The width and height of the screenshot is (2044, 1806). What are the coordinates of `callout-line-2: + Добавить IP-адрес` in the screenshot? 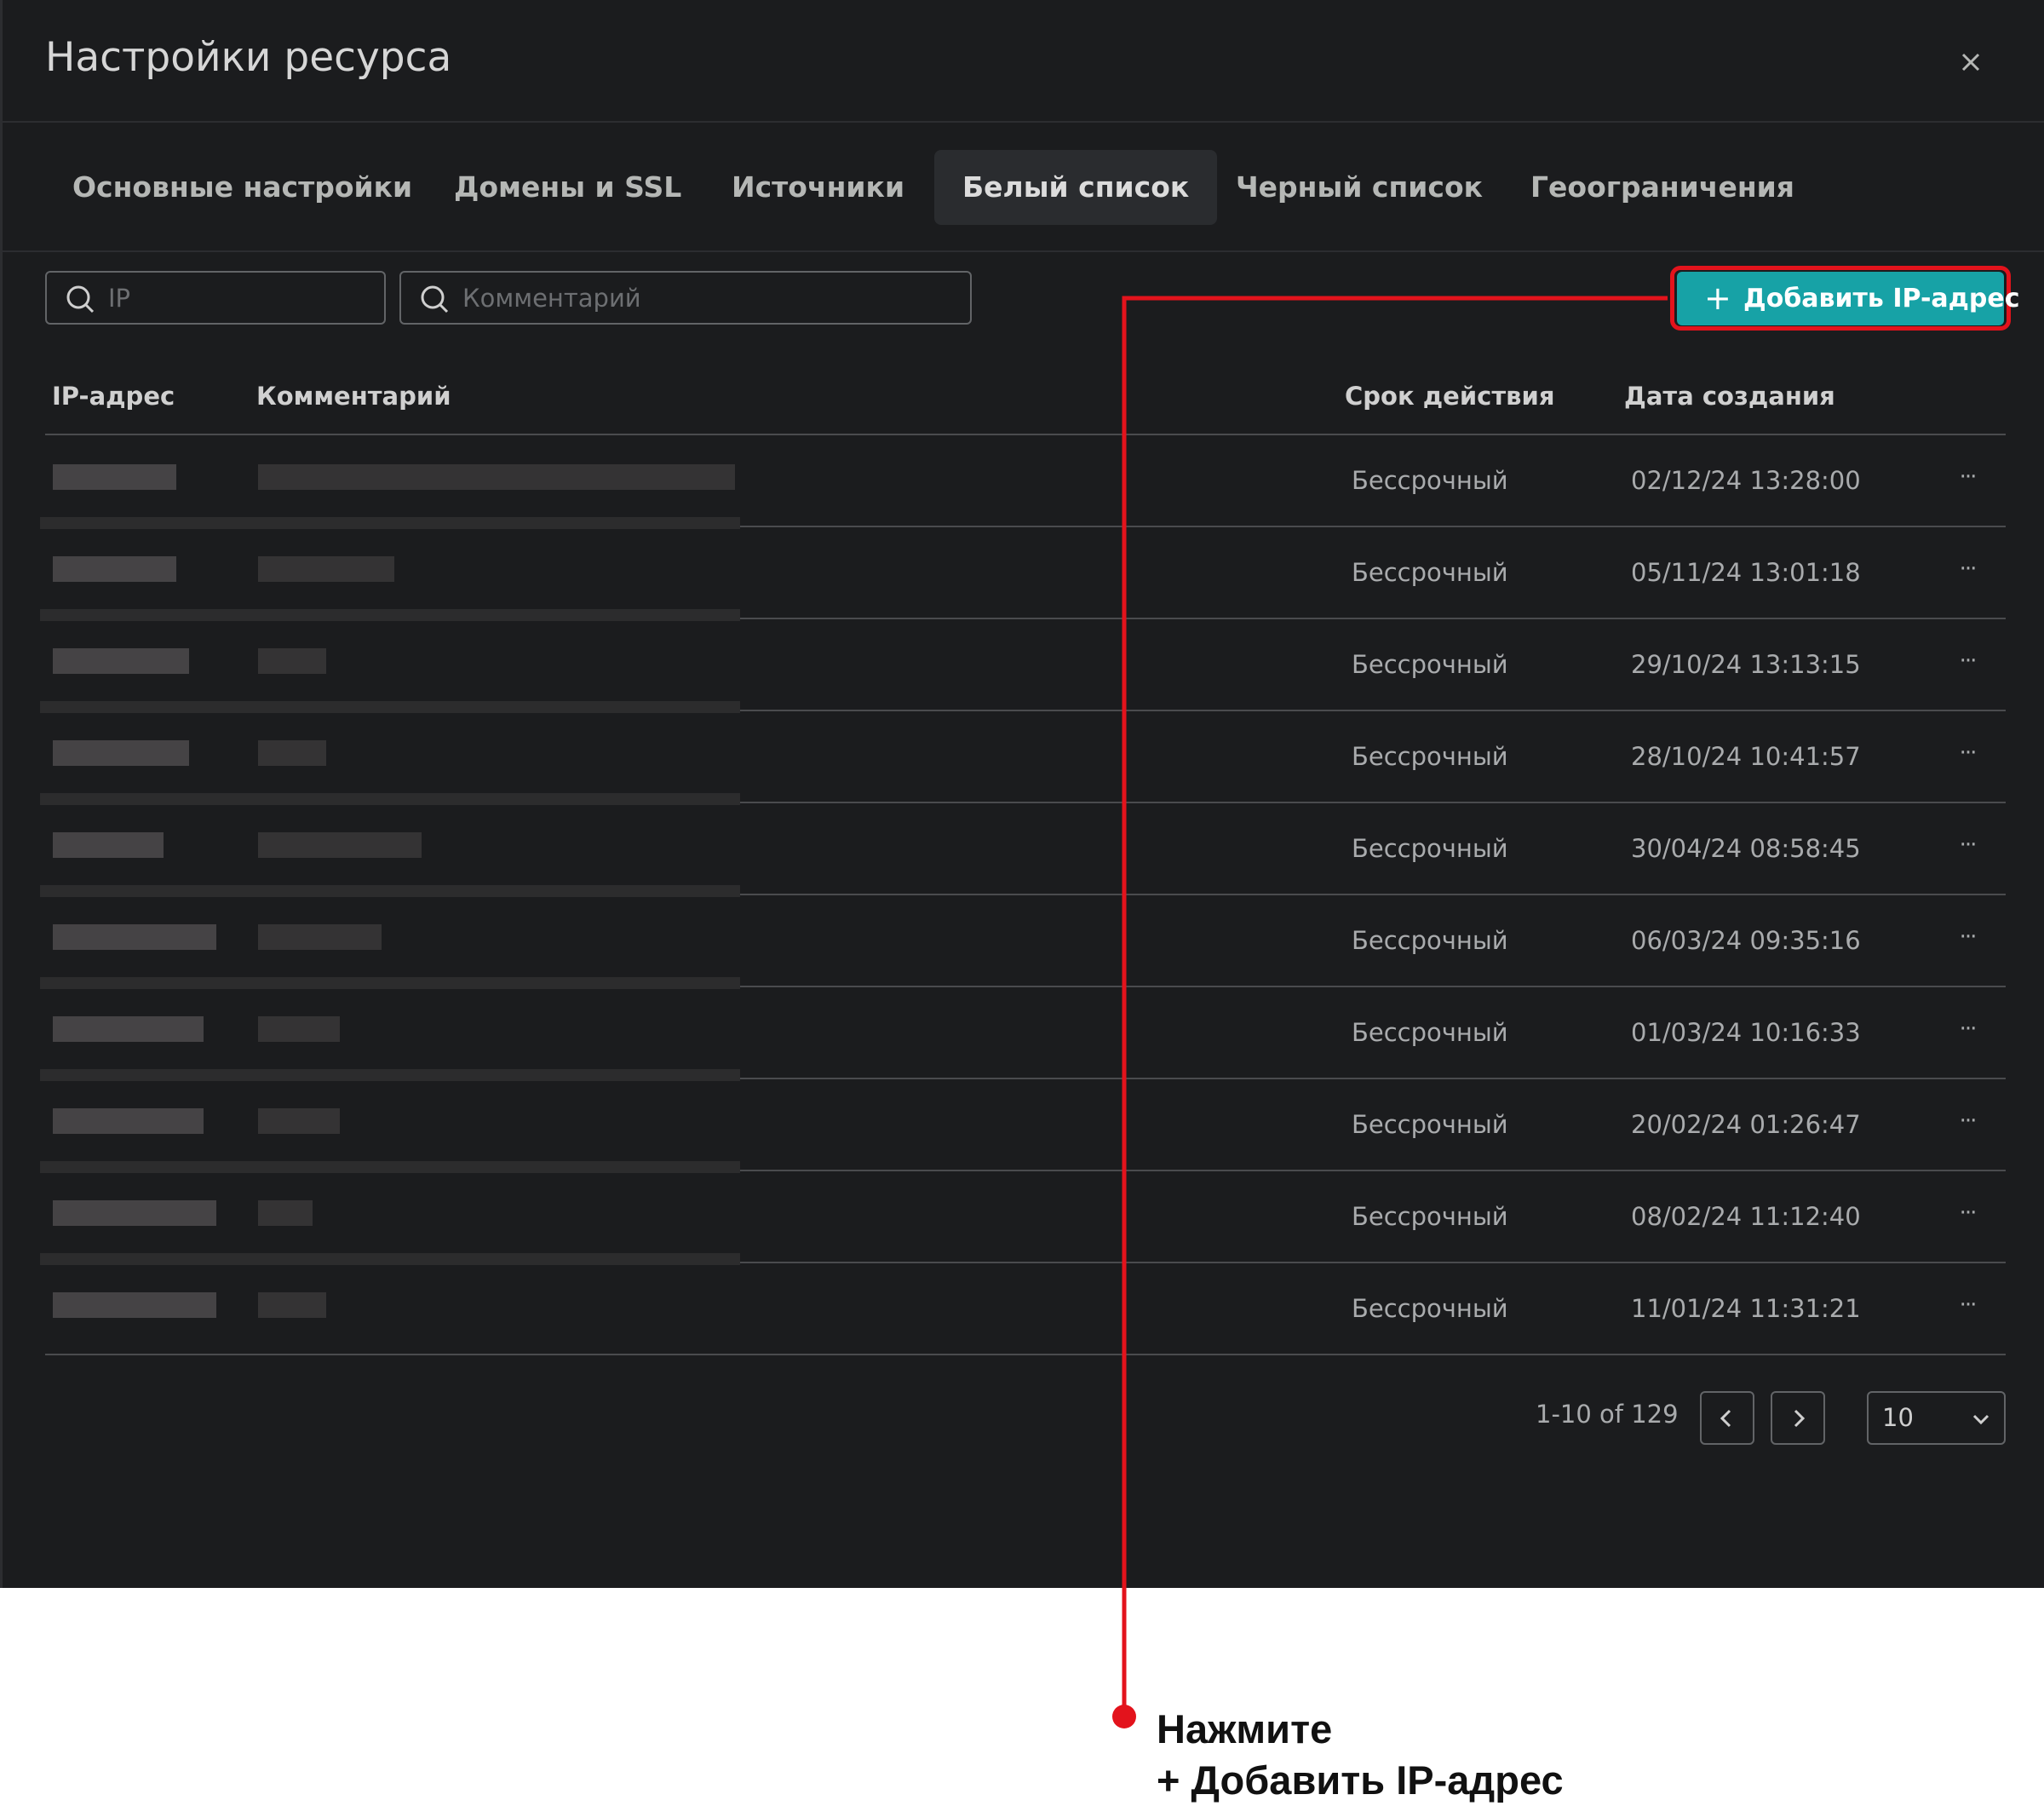 It's located at (1360, 1780).